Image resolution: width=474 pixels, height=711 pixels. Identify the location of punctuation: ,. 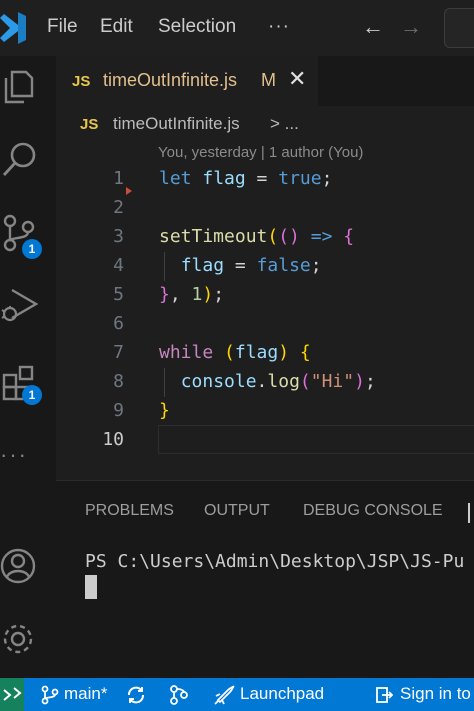
(180, 294).